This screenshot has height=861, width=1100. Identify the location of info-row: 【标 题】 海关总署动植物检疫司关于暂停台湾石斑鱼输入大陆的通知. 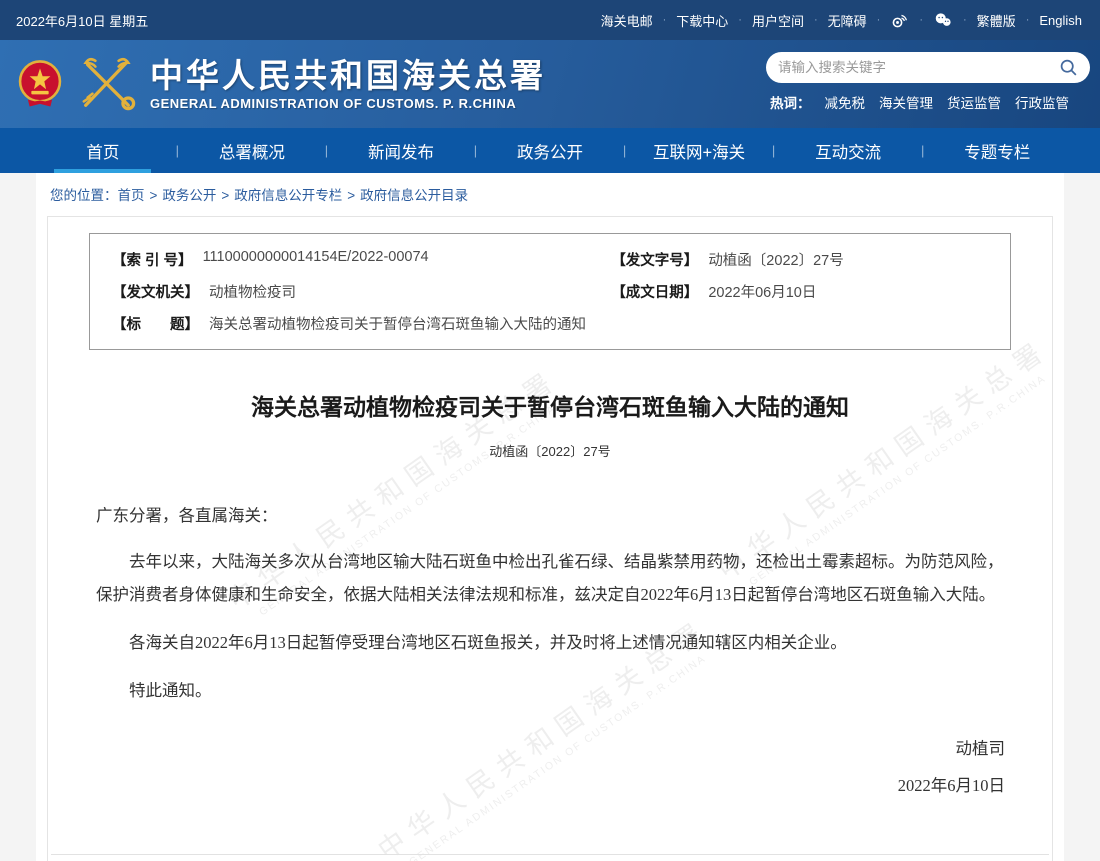
(550, 323).